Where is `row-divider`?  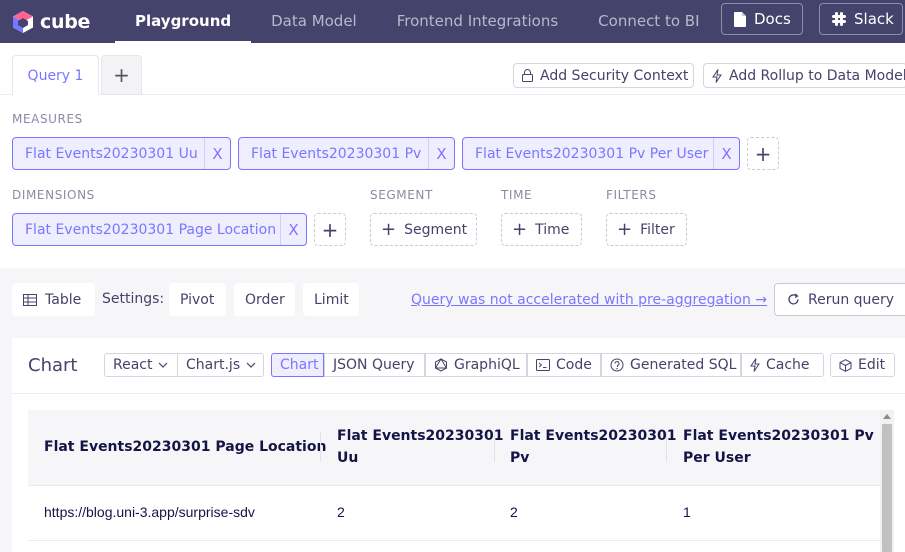 row-divider is located at coordinates (454, 540).